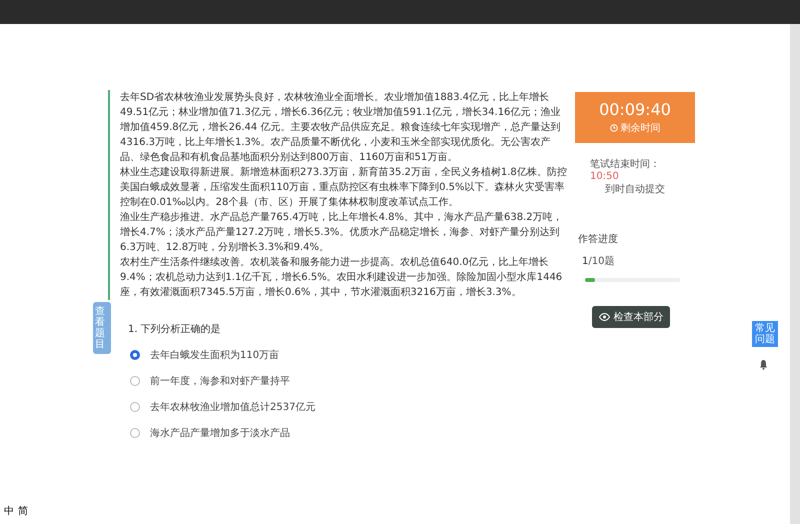 Image resolution: width=800 pixels, height=524 pixels. What do you see at coordinates (220, 433) in the screenshot?
I see `option-text: 海水产品产量增加多于淡水产品` at bounding box center [220, 433].